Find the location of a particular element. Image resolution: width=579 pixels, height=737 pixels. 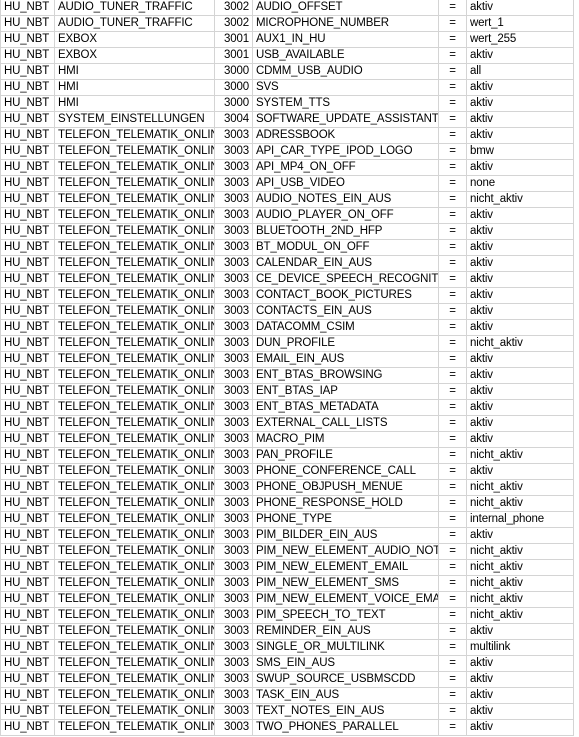

cell-value: none is located at coordinates (520, 183).